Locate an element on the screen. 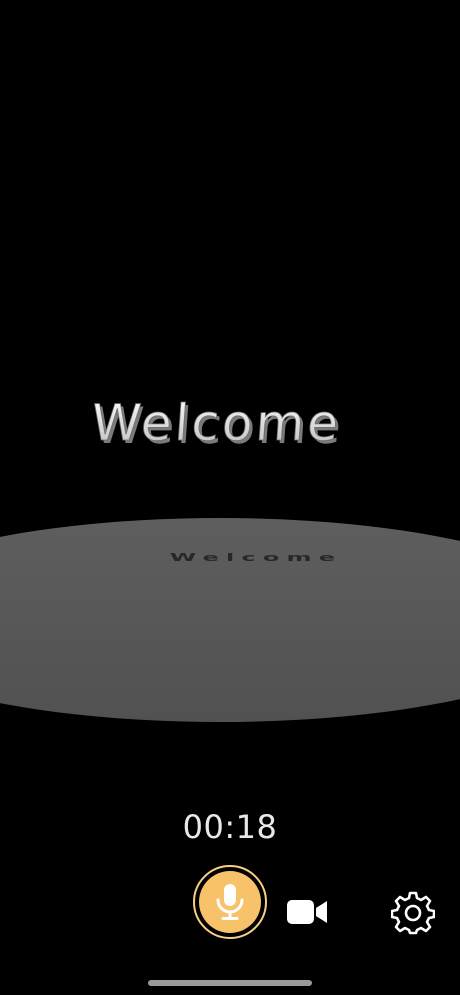 The image size is (460, 995). microphone-button is located at coordinates (230, 902).